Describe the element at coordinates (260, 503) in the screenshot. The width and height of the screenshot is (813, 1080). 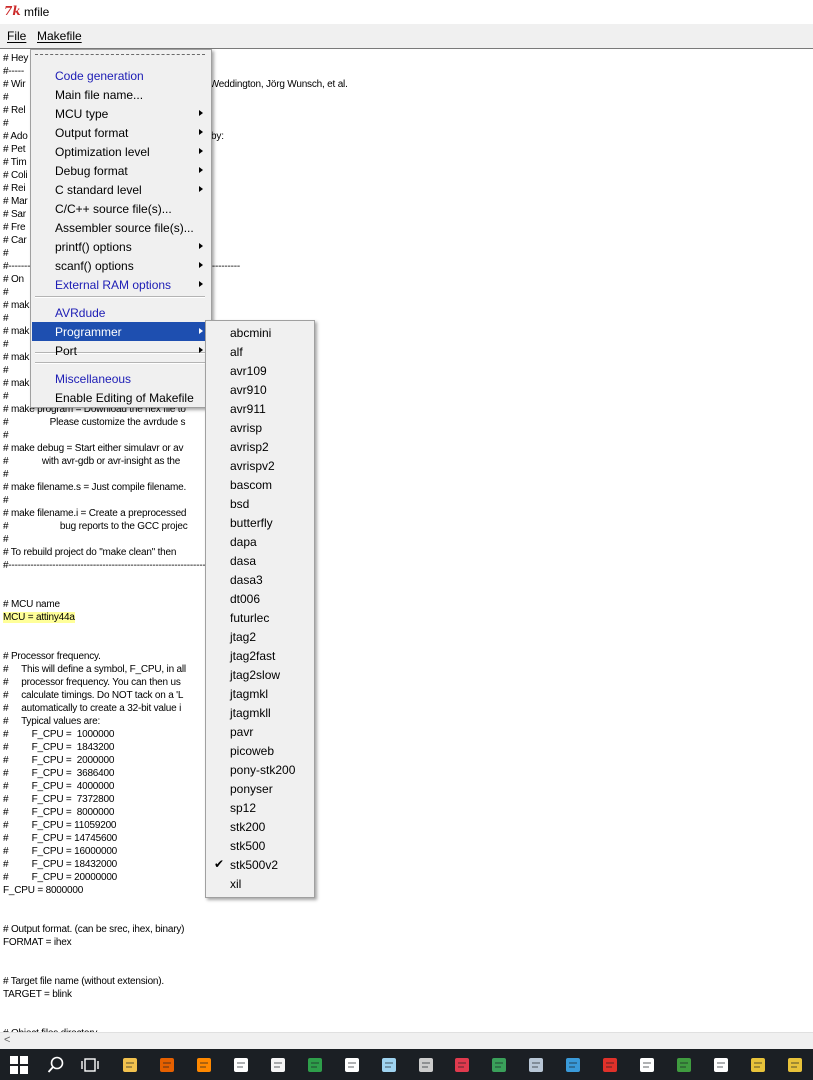
I see `programmer-option-bsd: bsd` at that location.